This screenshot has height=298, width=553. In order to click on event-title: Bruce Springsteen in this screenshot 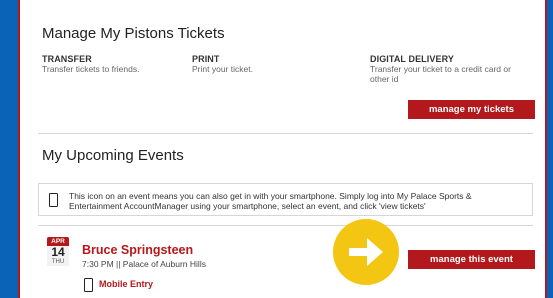, I will do `click(137, 250)`.